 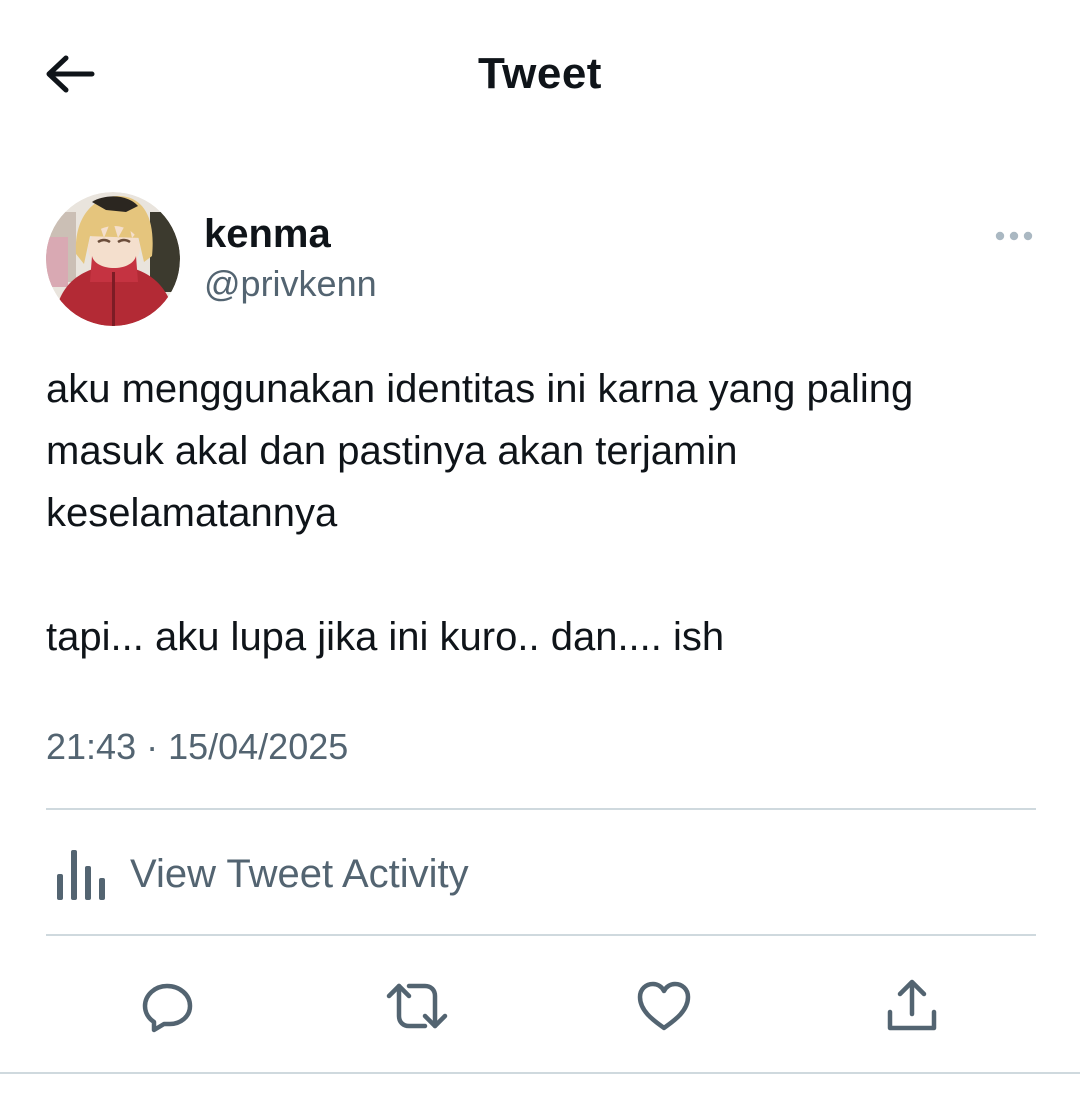 I want to click on retweet-icon, so click(x=417, y=1006).